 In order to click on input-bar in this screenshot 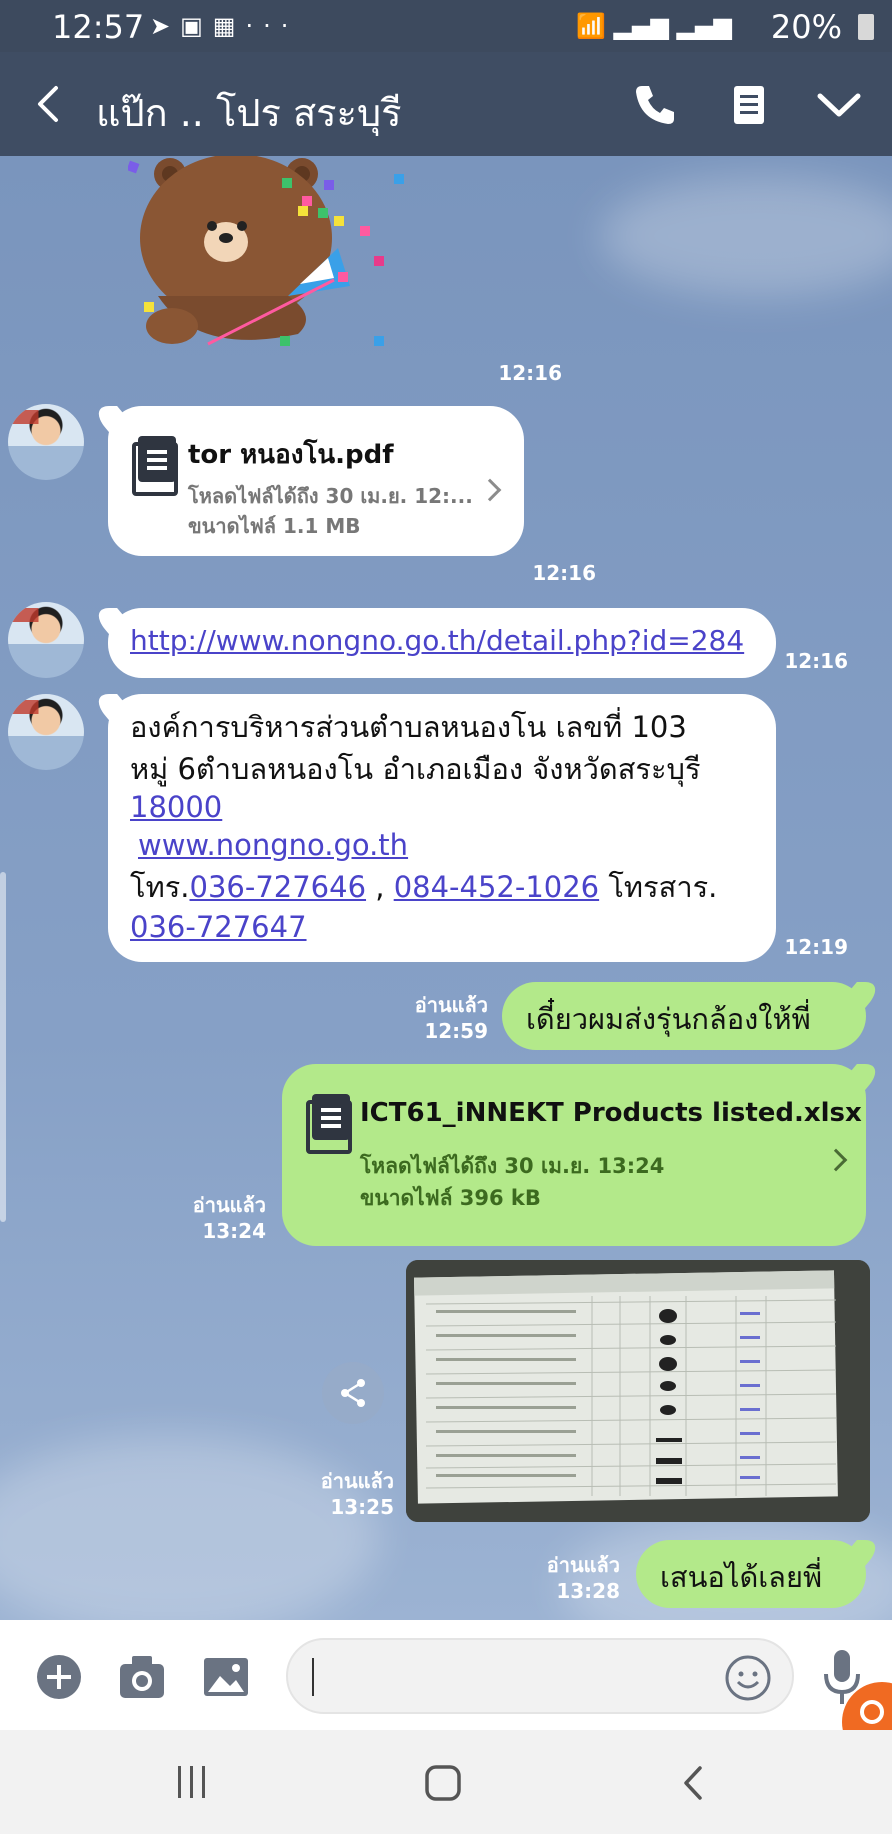, I will do `click(446, 1691)`.